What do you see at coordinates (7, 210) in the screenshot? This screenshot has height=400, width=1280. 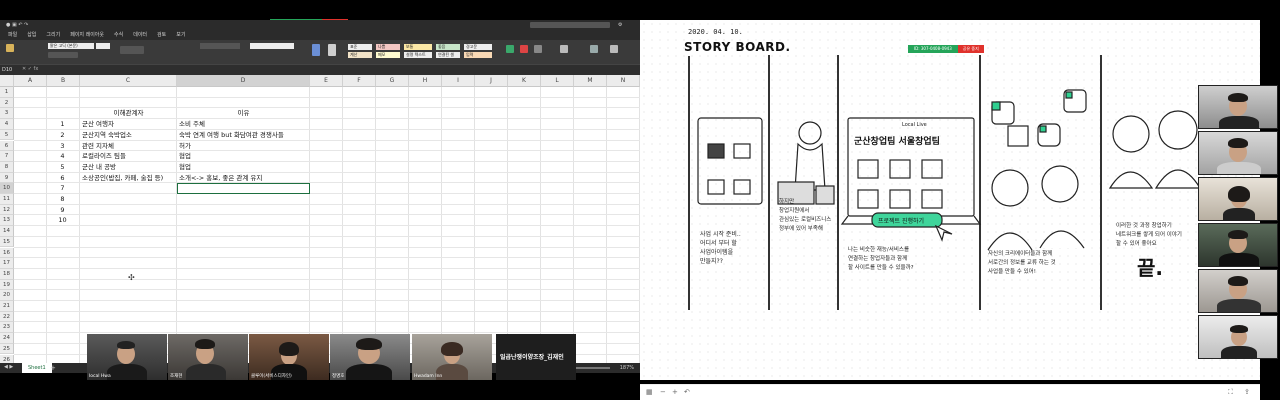 I see `row-header: 12` at bounding box center [7, 210].